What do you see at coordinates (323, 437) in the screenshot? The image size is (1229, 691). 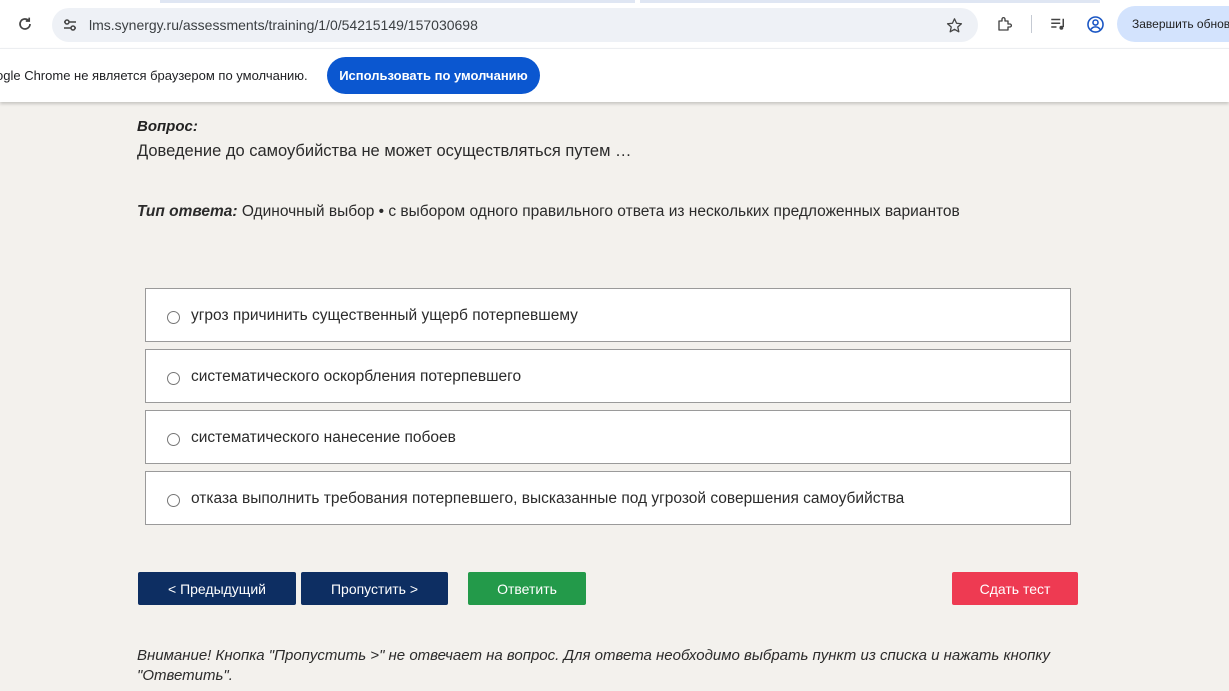 I see `answer-option-text: систематического нанесение побоев` at bounding box center [323, 437].